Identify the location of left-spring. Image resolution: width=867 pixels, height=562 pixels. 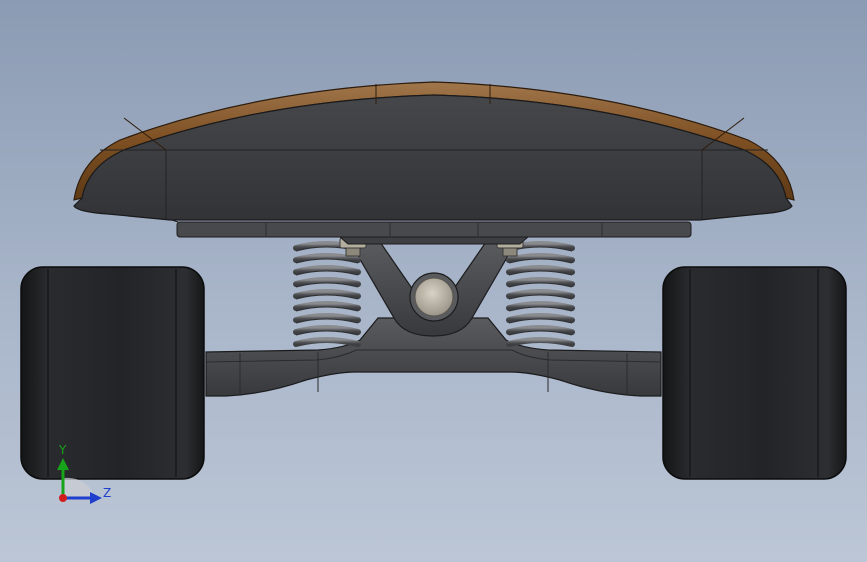
(327, 294).